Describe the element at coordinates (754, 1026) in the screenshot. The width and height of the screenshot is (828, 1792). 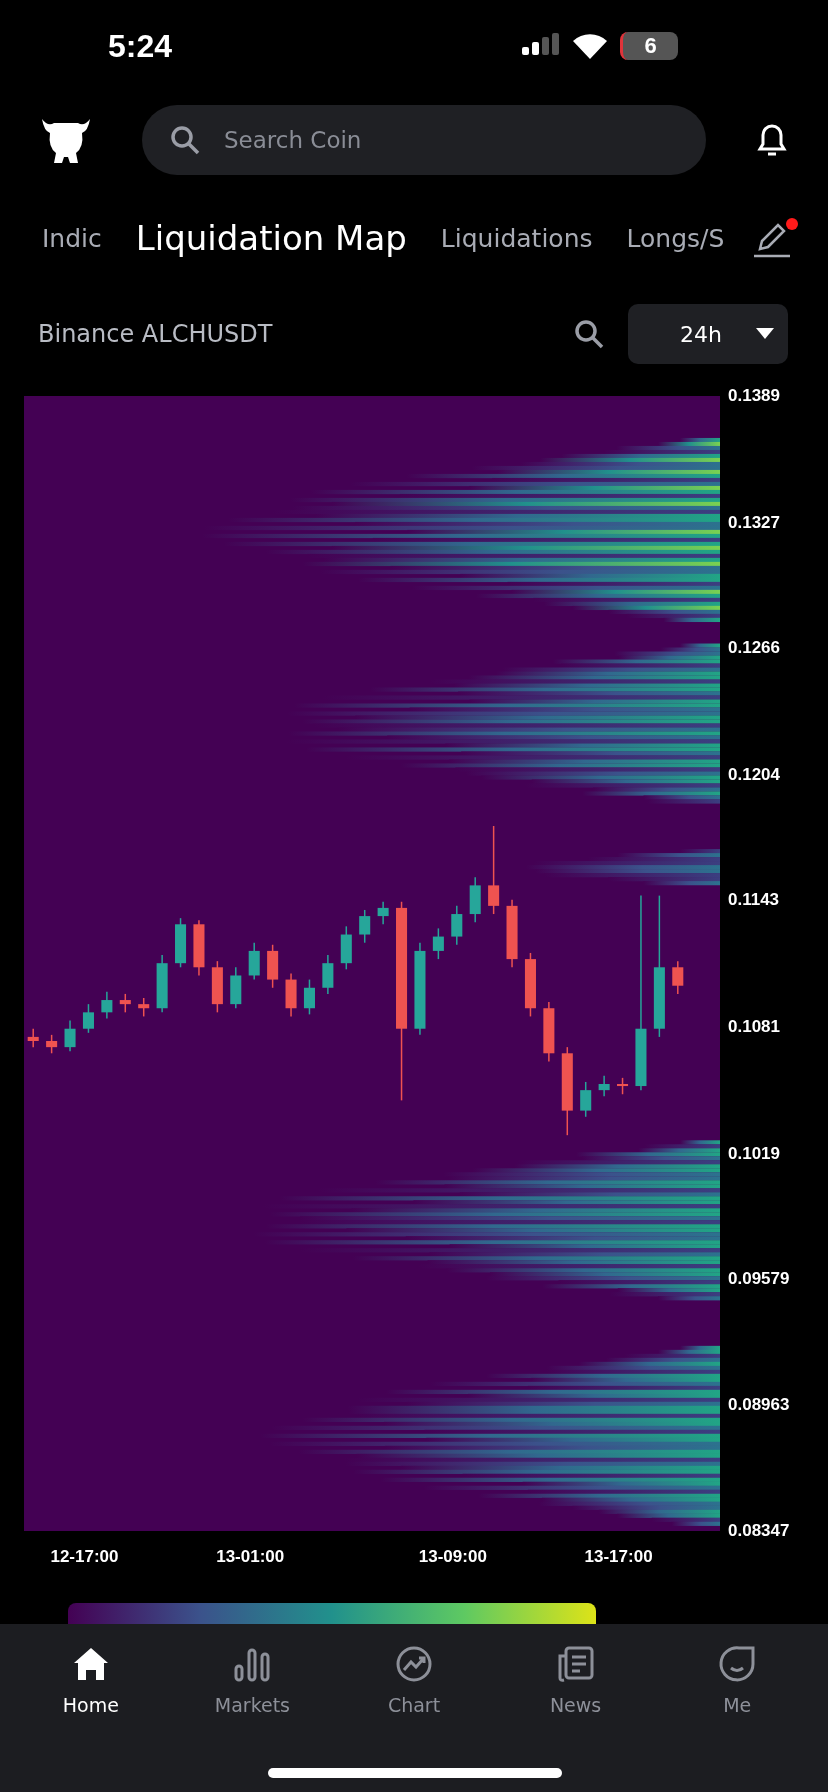
I see `axis-label: 0.1081` at that location.